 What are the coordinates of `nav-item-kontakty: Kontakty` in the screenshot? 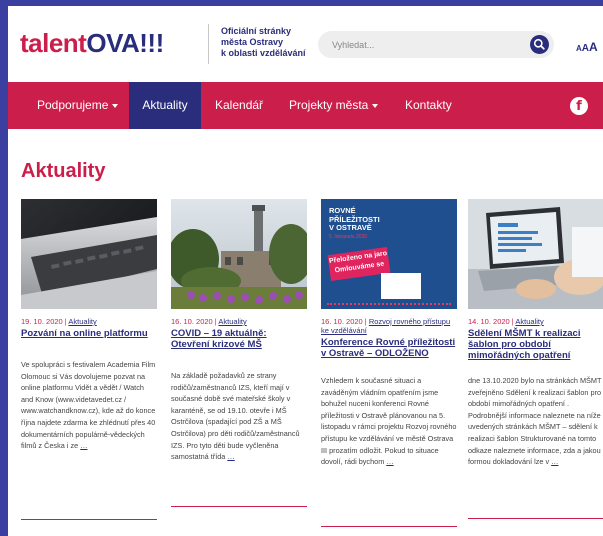 It's located at (428, 105).